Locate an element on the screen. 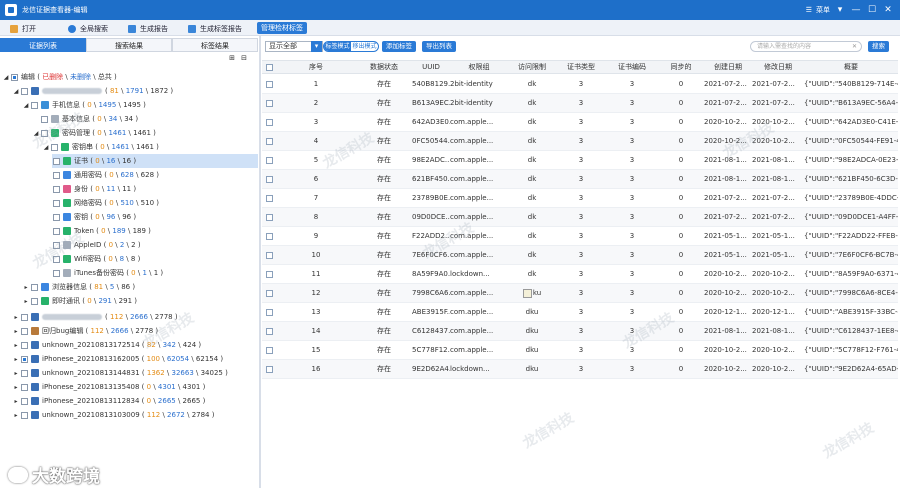 This screenshot has width=900, height=488. column-header: 数据状态 is located at coordinates (384, 67).